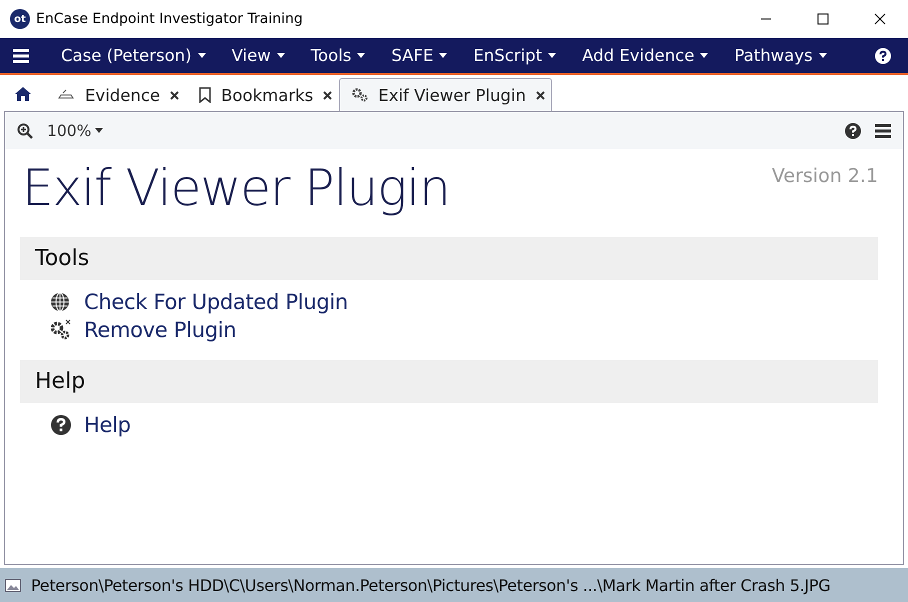 This screenshot has width=908, height=602. What do you see at coordinates (823, 19) in the screenshot?
I see `maximize-icon` at bounding box center [823, 19].